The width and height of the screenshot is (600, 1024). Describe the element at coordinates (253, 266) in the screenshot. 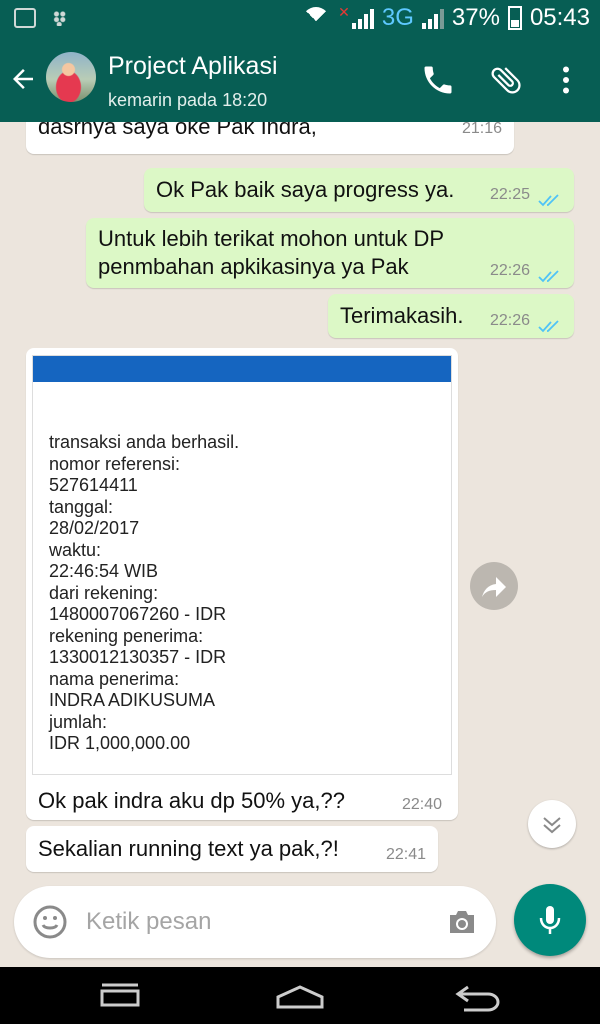

I see `message-text-line-2: penmbahan apkikasinya ya Pak` at that location.